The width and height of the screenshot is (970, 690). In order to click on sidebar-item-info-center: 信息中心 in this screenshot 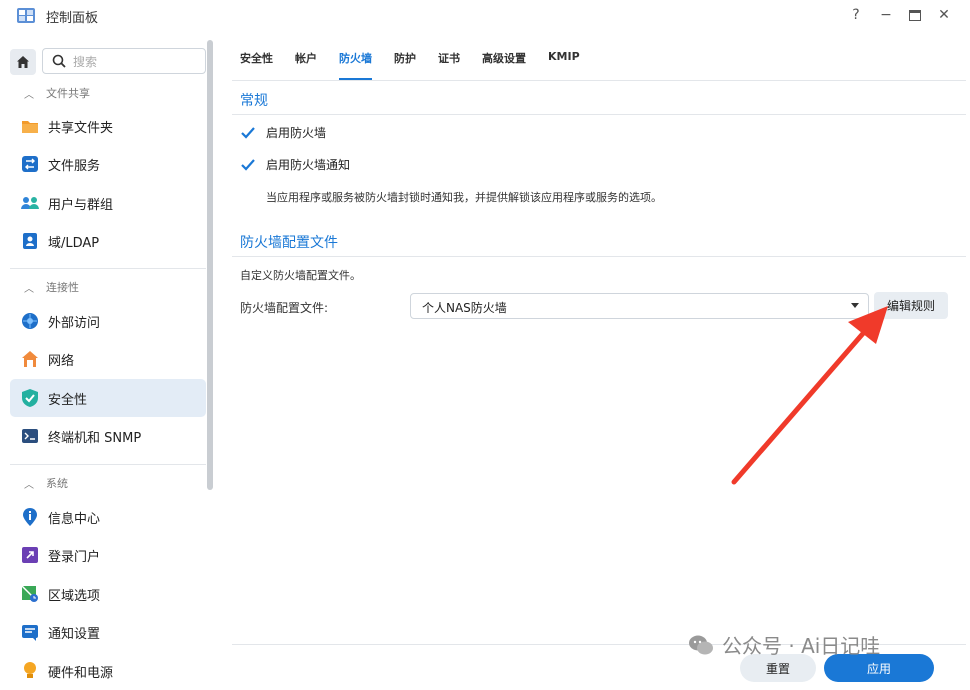, I will do `click(108, 517)`.